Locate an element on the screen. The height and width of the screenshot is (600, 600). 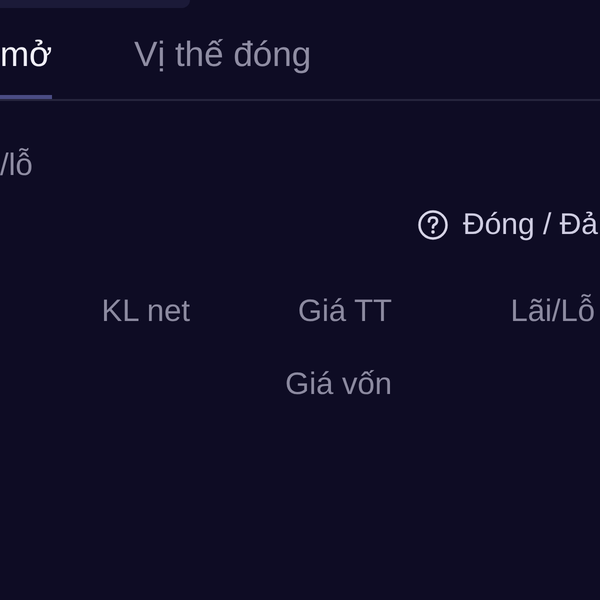
column-header: Giá TT is located at coordinates (345, 310).